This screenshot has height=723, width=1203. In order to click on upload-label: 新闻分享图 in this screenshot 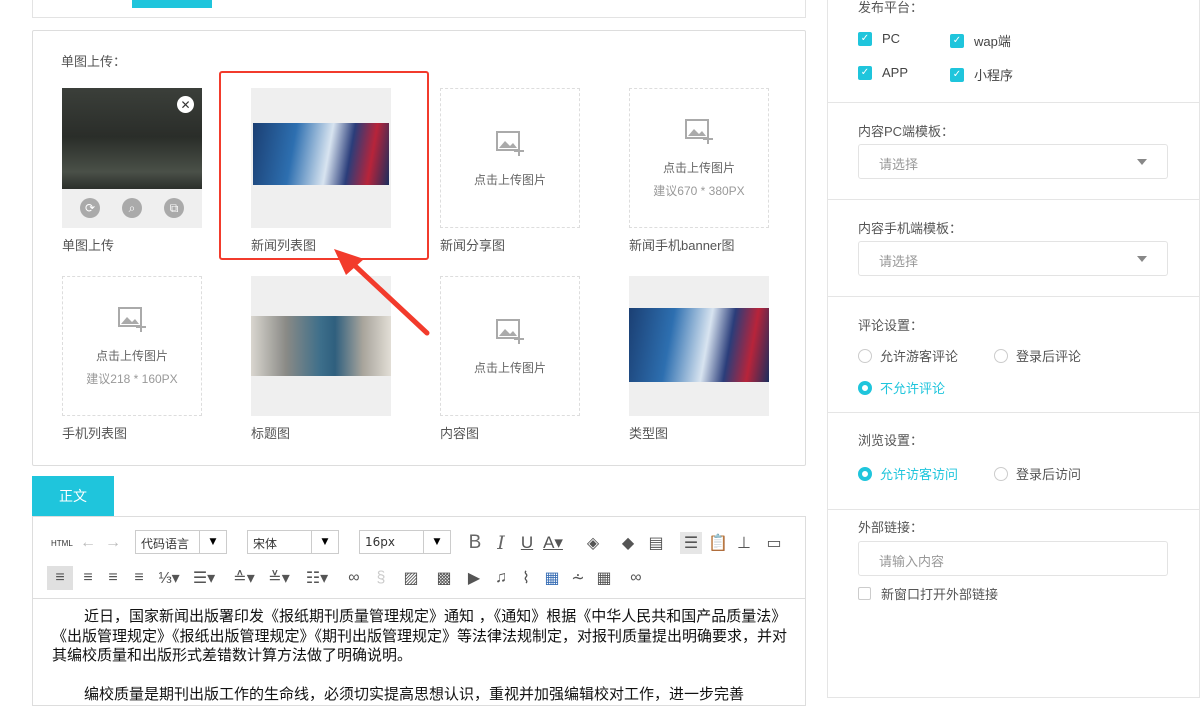, I will do `click(473, 245)`.